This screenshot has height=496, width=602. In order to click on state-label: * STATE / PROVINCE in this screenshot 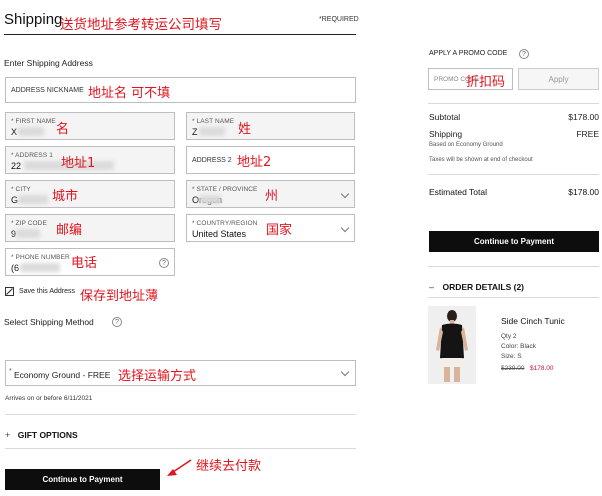, I will do `click(225, 189)`.